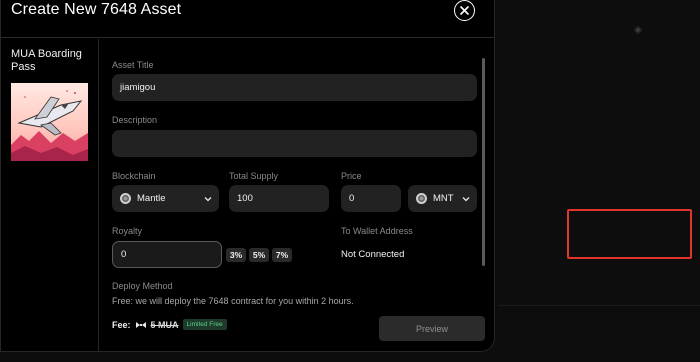  What do you see at coordinates (134, 176) in the screenshot?
I see `blockchain-label: Blockchain` at bounding box center [134, 176].